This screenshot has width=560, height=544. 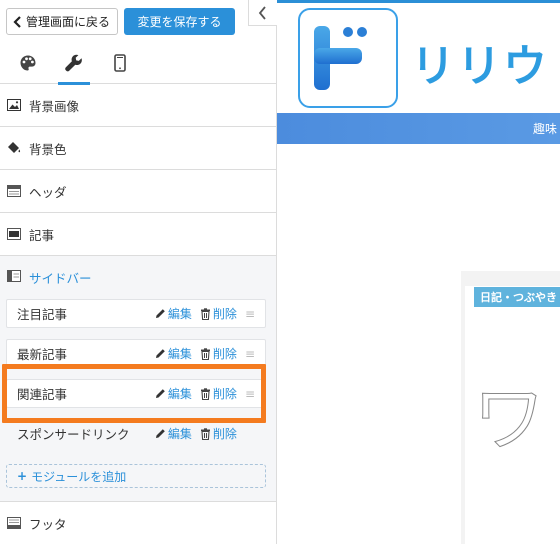 What do you see at coordinates (42, 235) in the screenshot?
I see `section-label: 記事` at bounding box center [42, 235].